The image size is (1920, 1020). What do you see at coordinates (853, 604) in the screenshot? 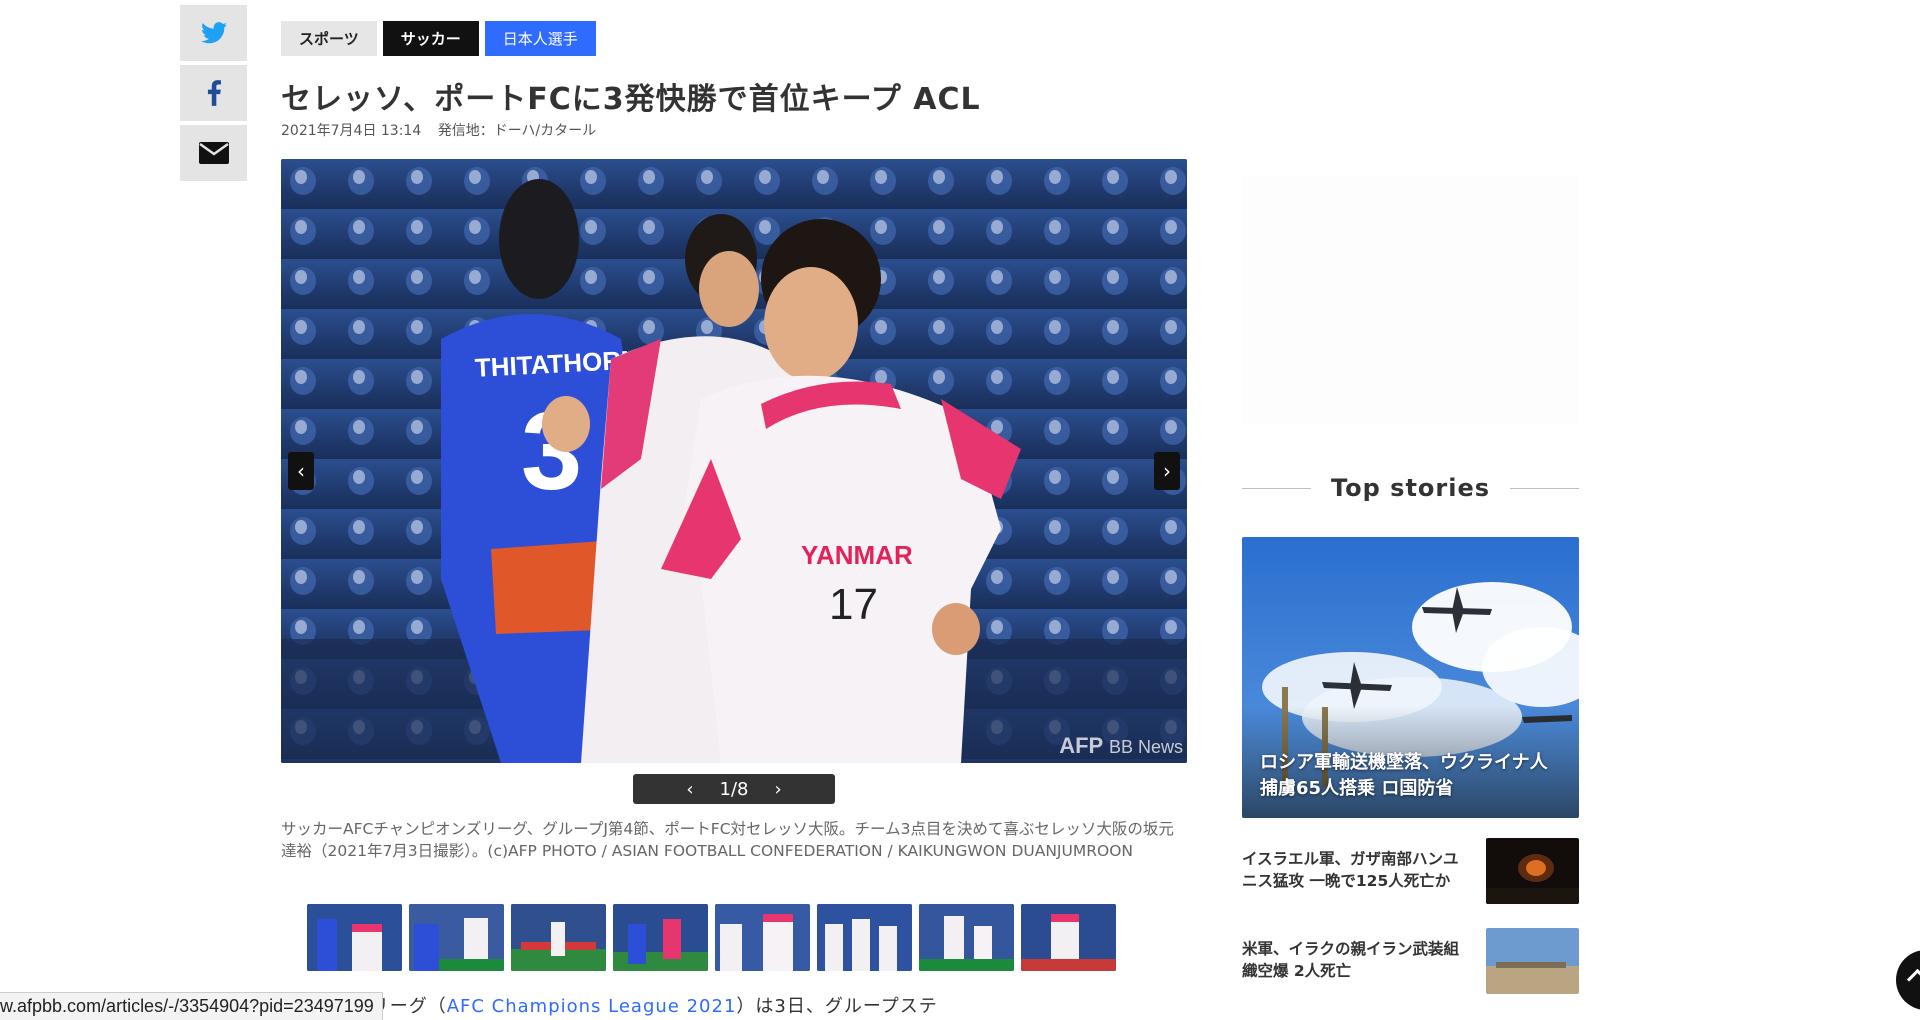
I see `svg-text: 17` at bounding box center [853, 604].